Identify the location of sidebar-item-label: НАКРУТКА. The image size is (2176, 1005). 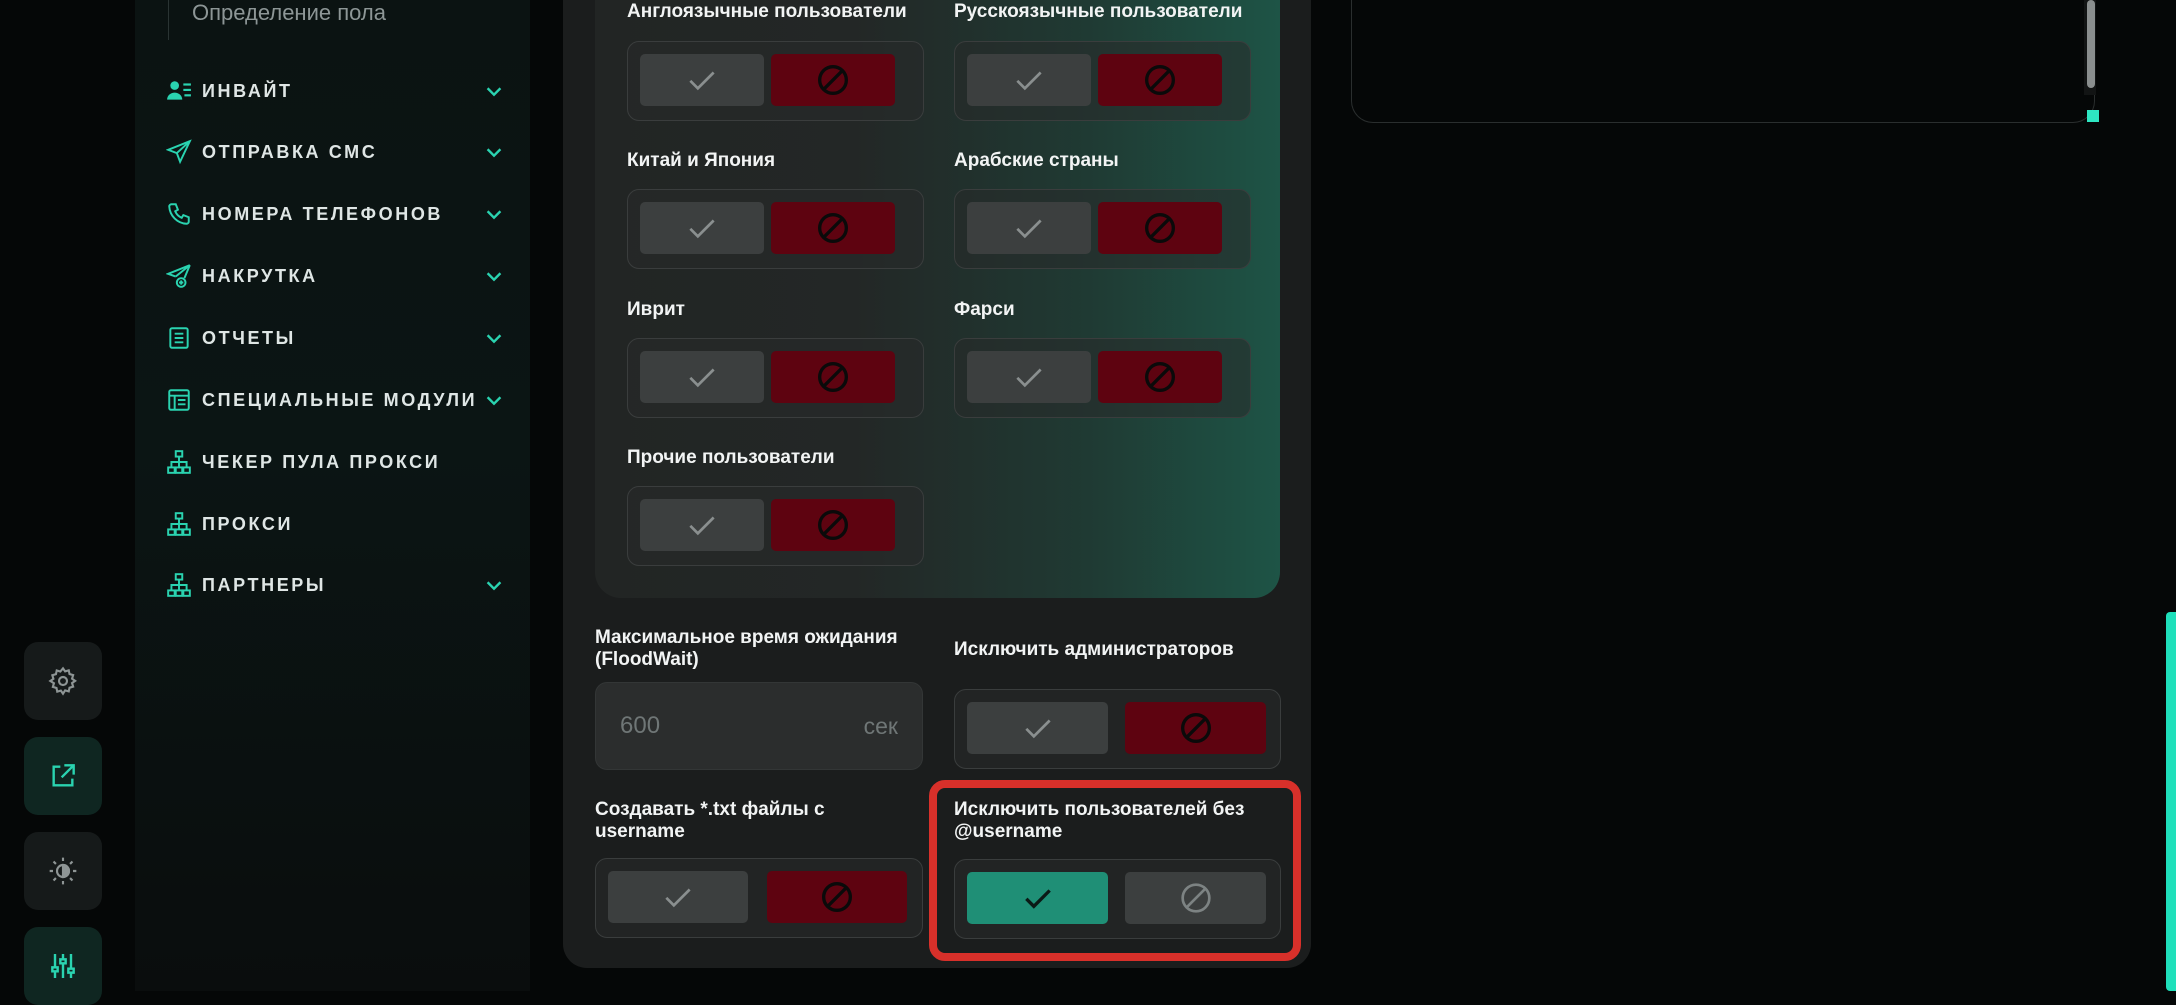
(260, 275).